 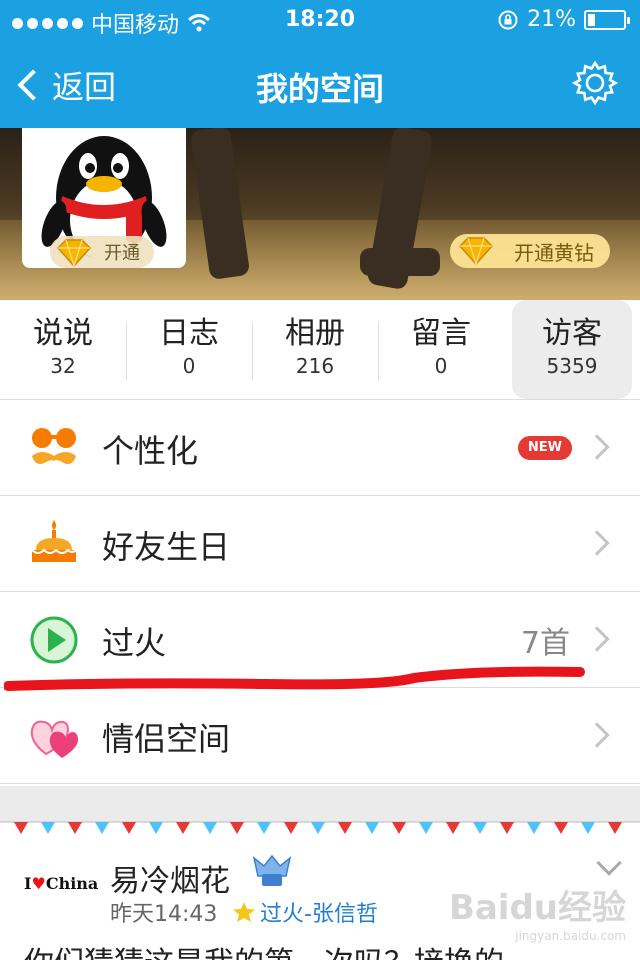 I want to click on stat-messages: 留言 0, so click(x=441, y=349).